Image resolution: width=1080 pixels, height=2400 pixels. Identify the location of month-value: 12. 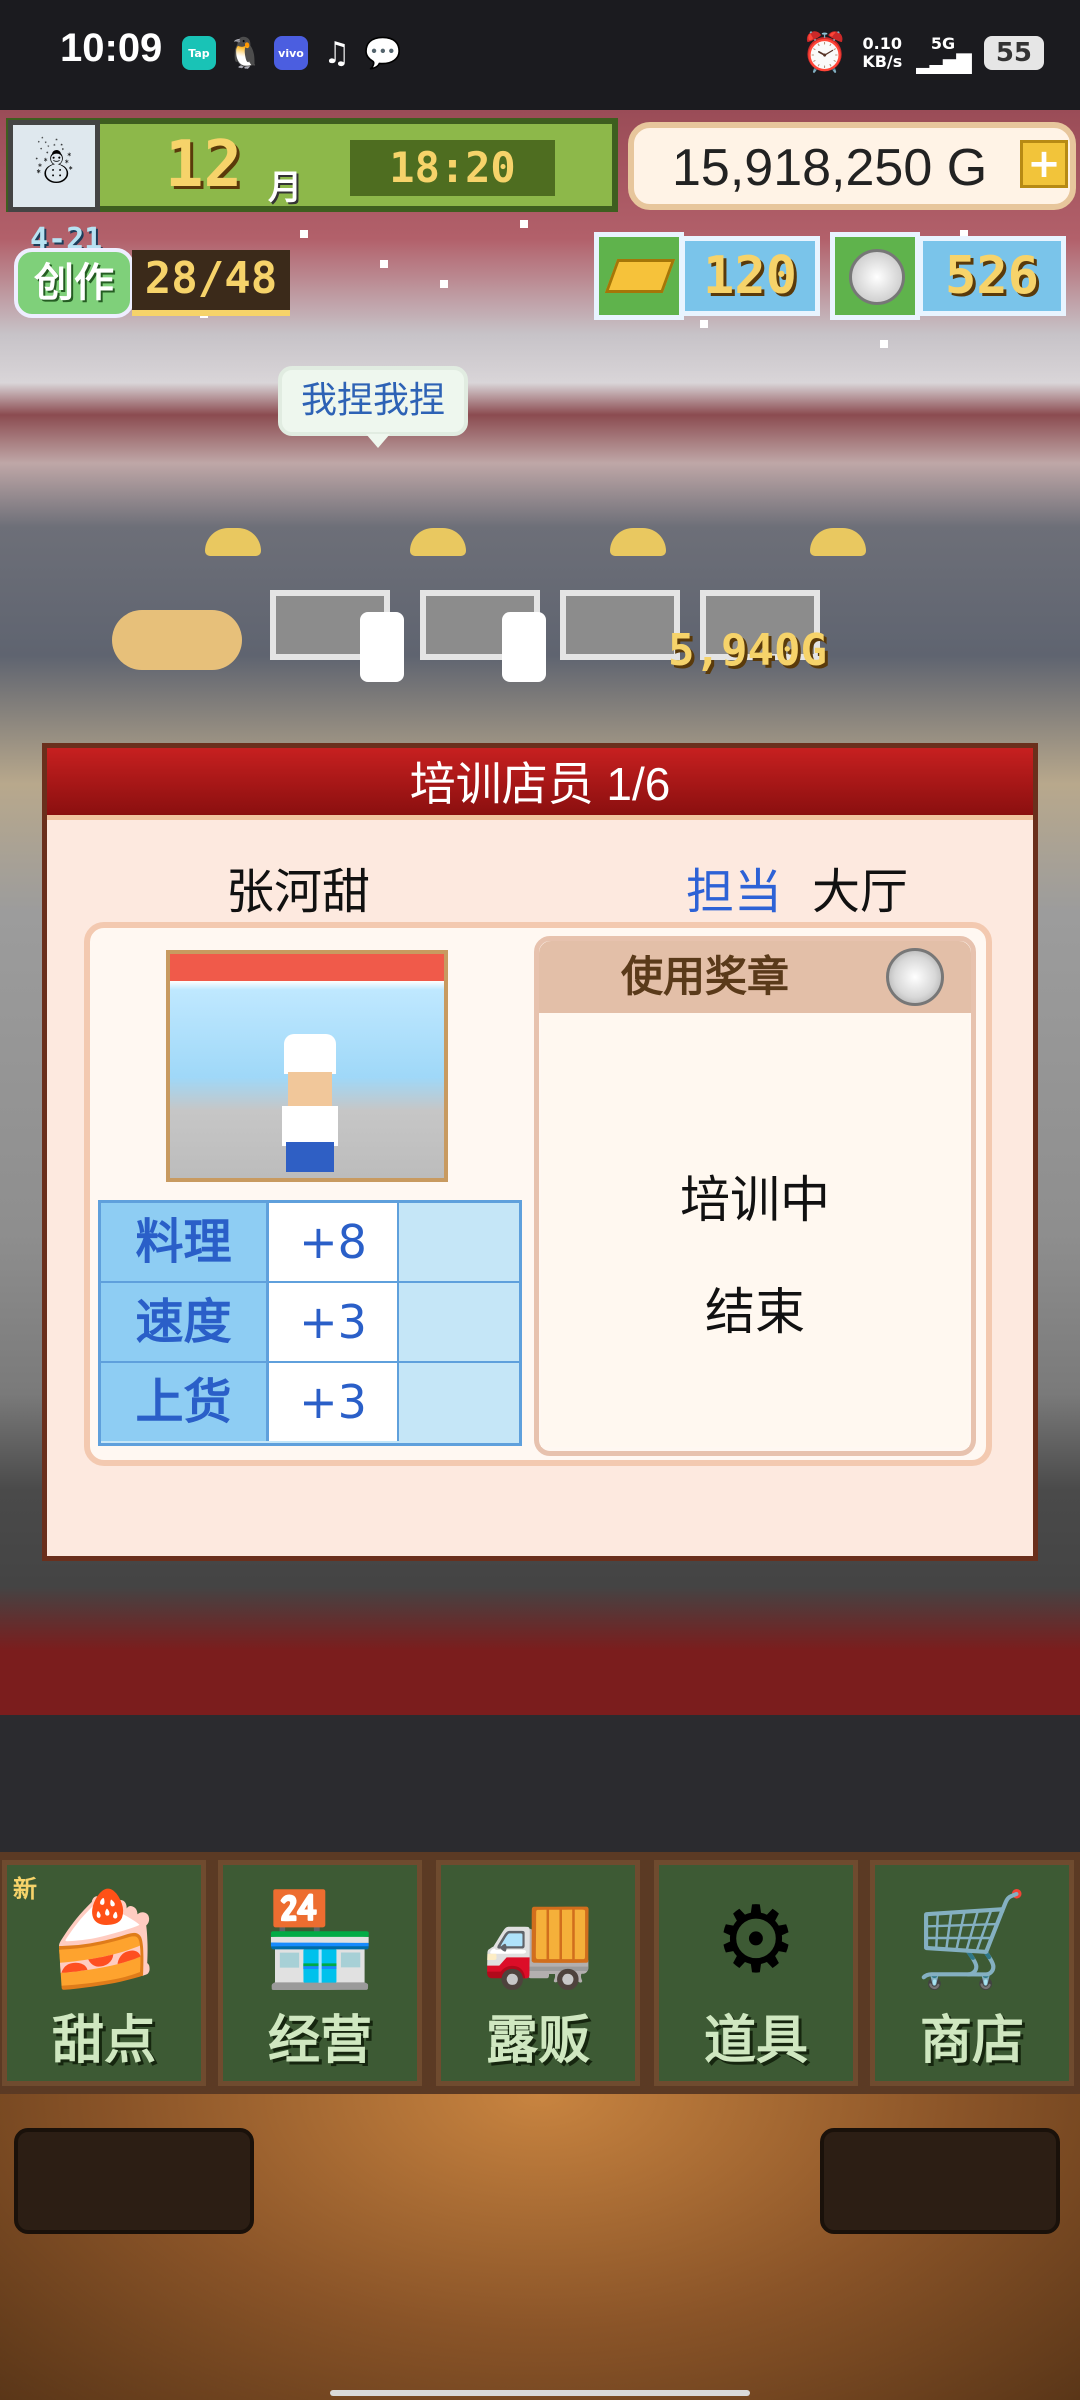
(204, 165).